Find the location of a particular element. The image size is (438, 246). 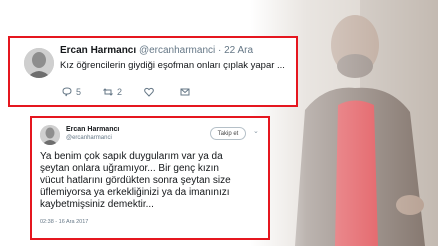

like-button is located at coordinates (151, 92).